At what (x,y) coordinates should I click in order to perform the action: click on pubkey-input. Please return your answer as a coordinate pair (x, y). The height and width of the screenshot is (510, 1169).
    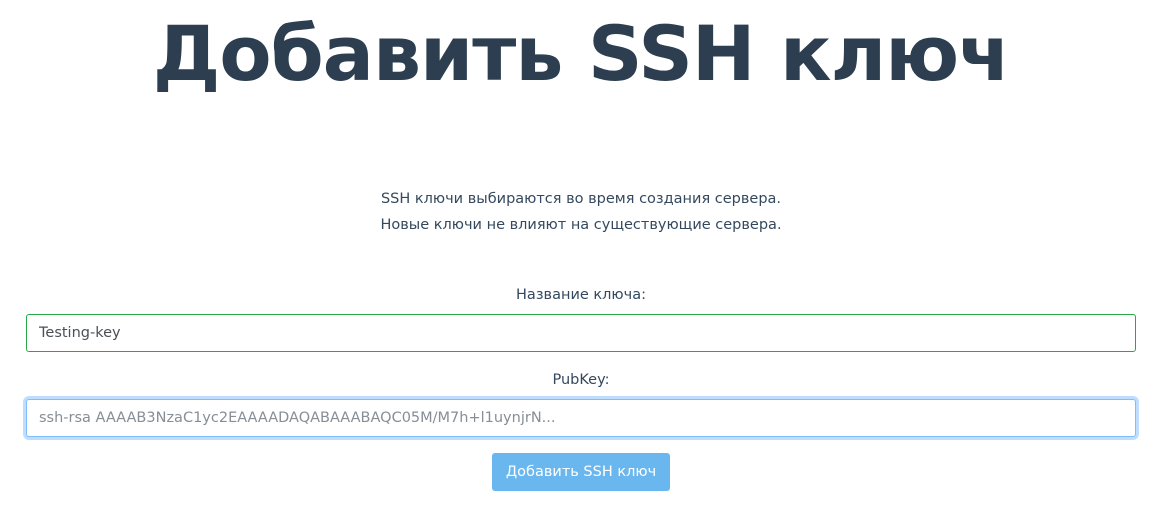
    Looking at the image, I should click on (581, 418).